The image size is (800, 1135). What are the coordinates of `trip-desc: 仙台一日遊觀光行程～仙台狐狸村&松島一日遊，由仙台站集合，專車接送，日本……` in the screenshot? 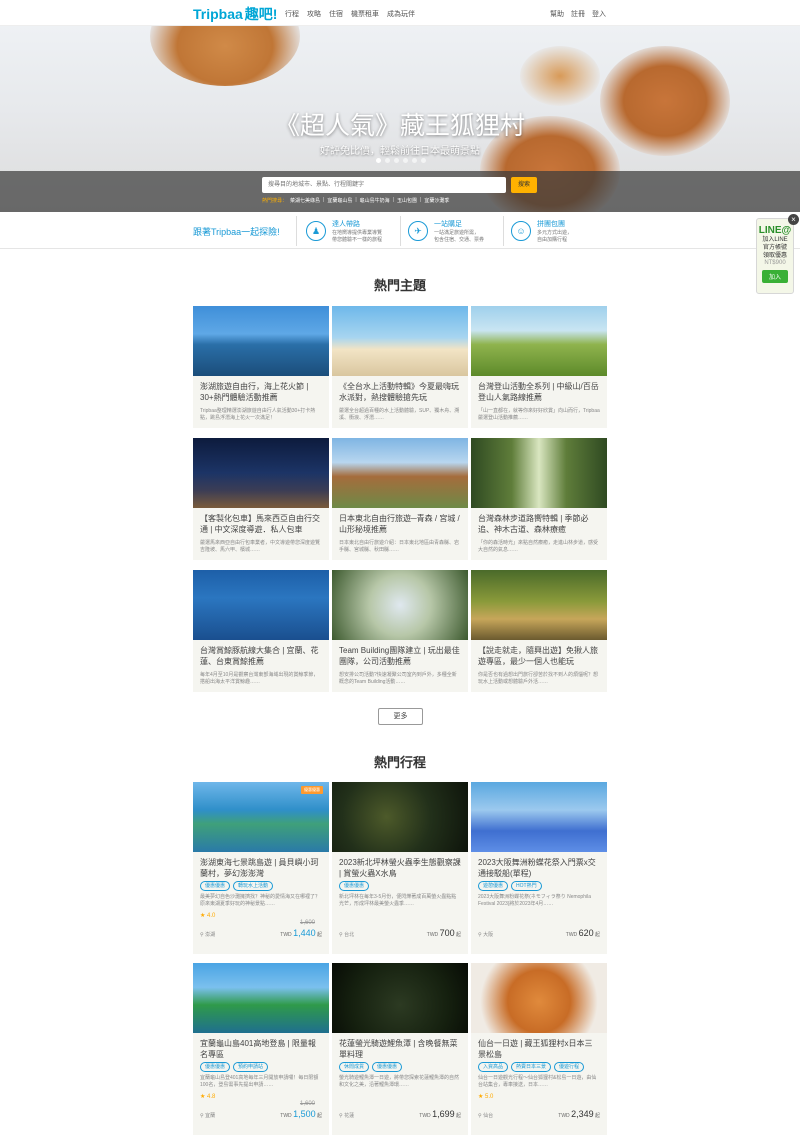 It's located at (537, 1081).